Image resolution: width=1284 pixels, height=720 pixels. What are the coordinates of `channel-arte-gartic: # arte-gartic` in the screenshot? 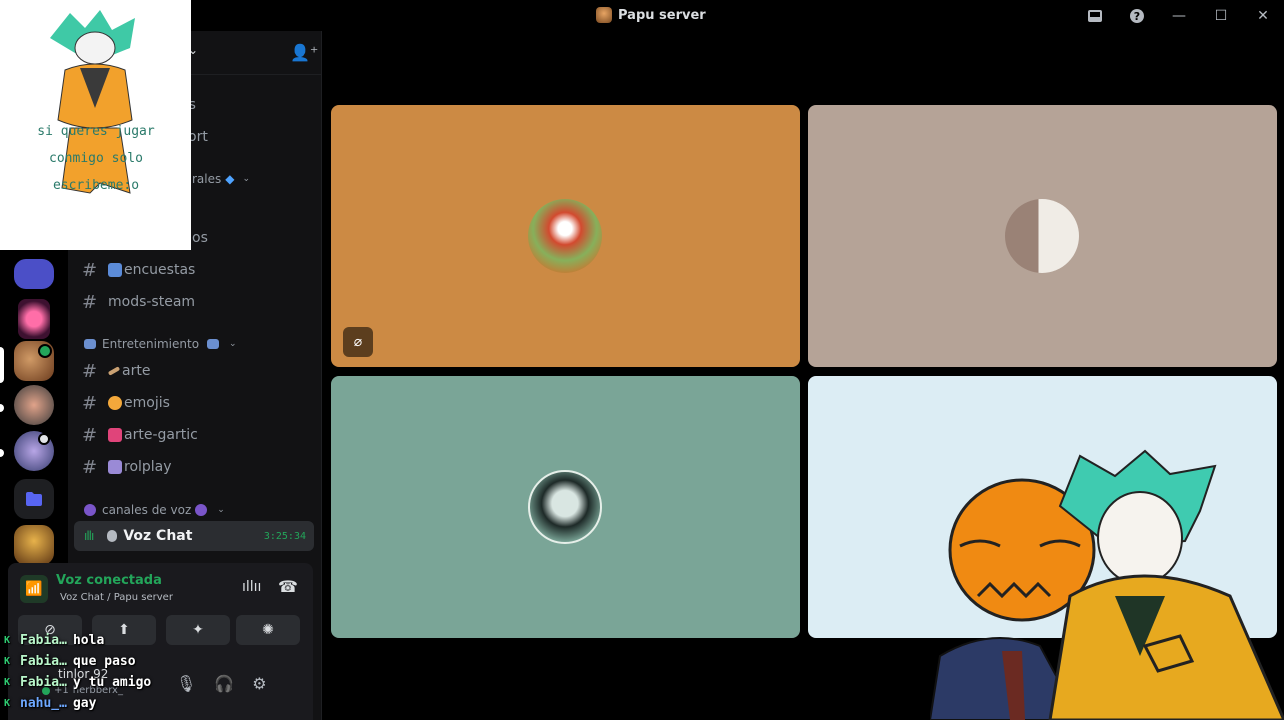 It's located at (140, 435).